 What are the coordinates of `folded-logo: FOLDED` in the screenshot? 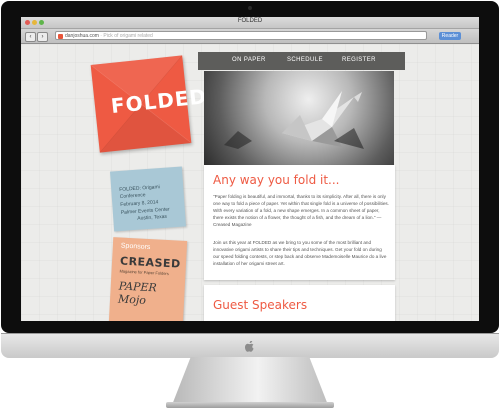 It's located at (149, 104).